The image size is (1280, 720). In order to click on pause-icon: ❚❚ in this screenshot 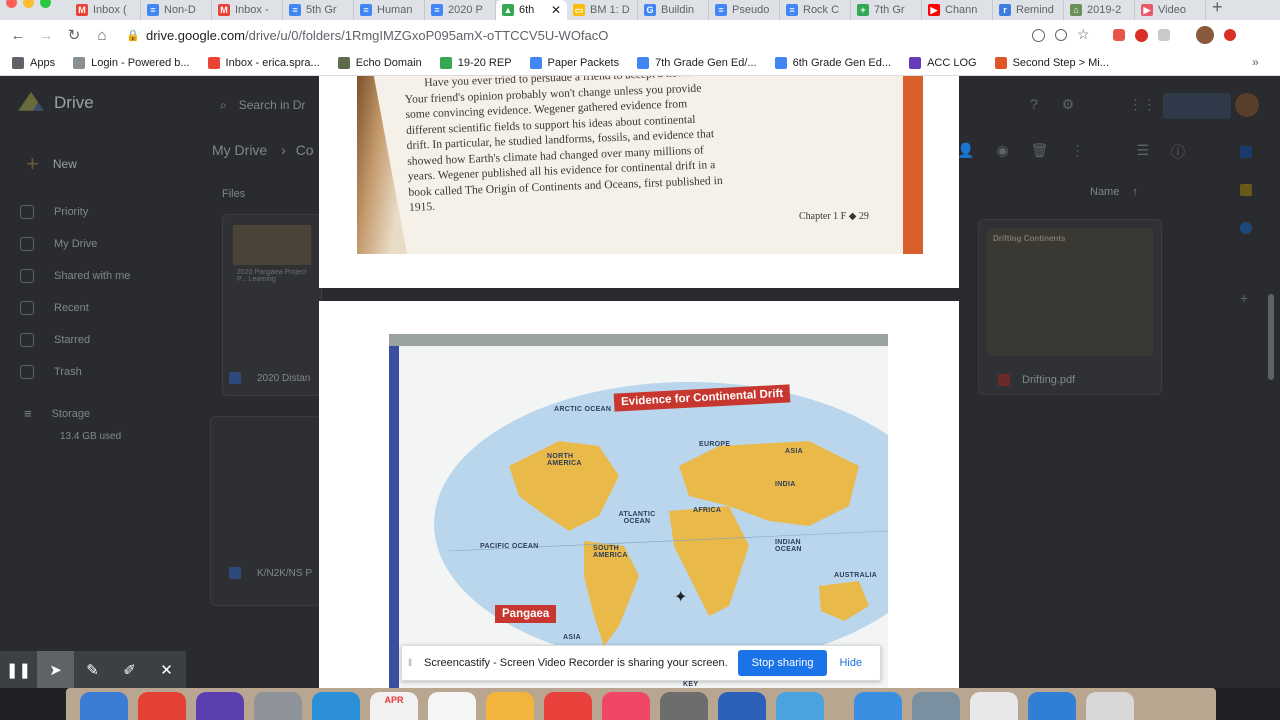, I will do `click(18, 669)`.